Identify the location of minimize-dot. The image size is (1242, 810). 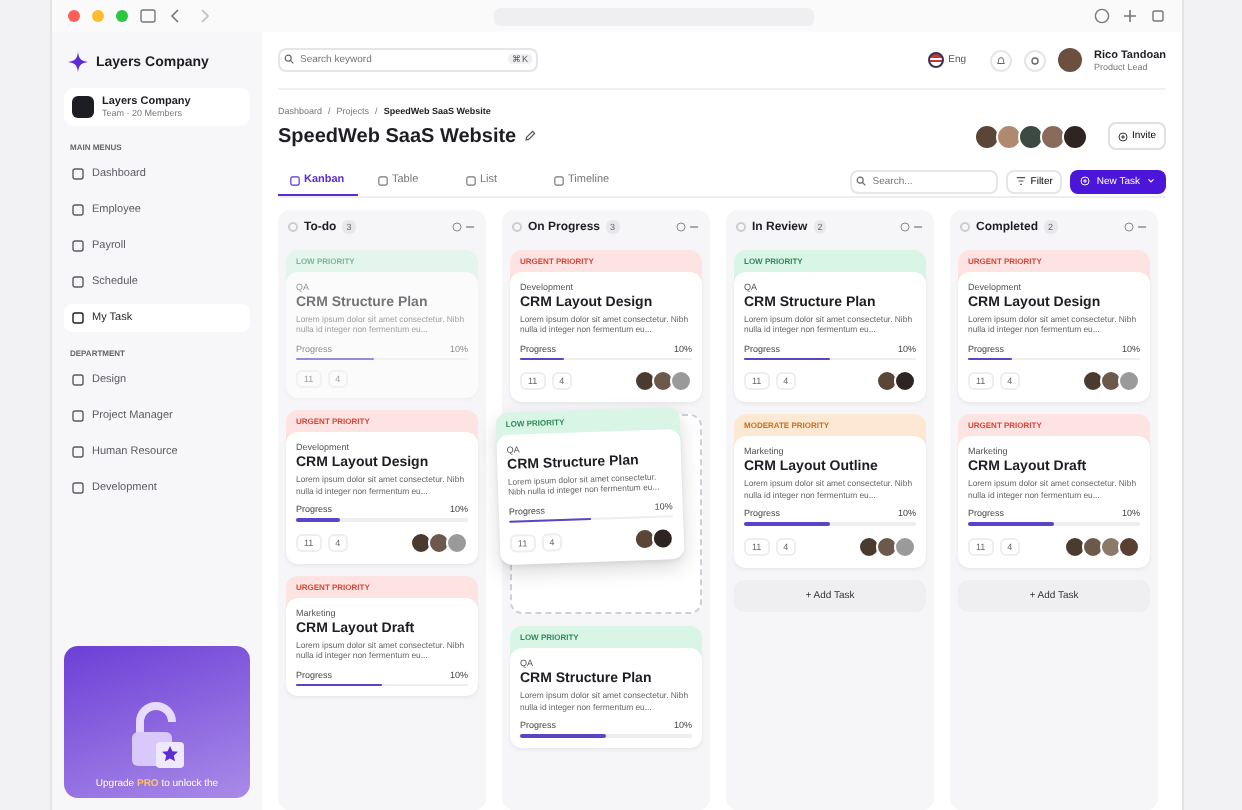
(98, 16).